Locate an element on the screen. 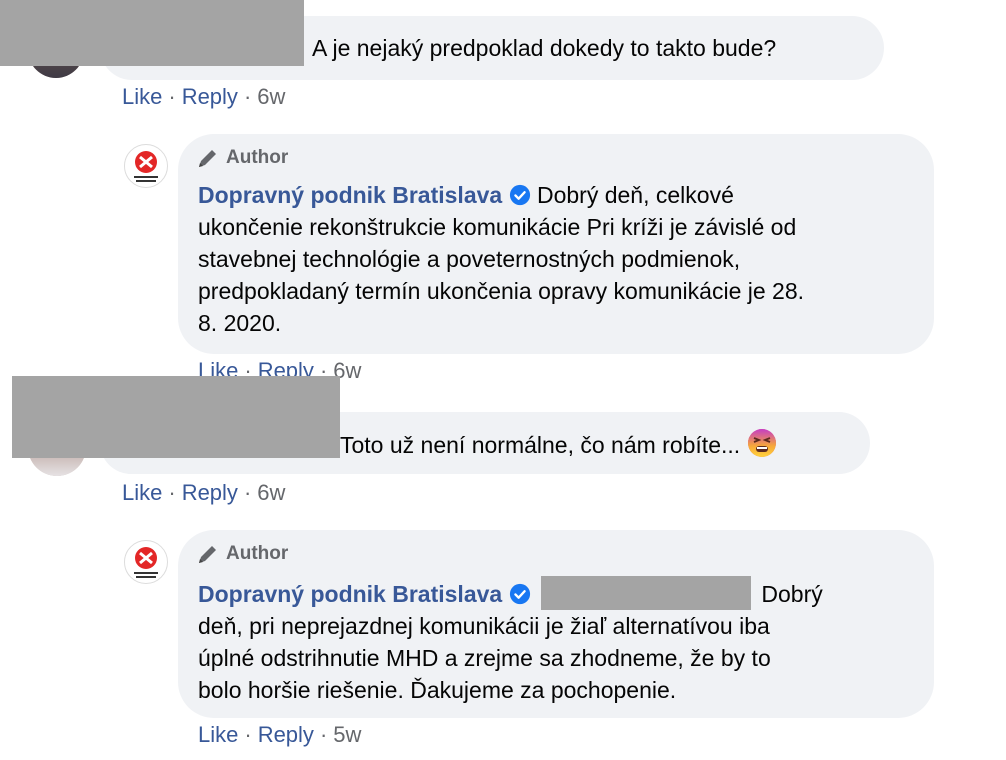 Image resolution: width=1006 pixels, height=760 pixels. persevering-face-icon is located at coordinates (761, 443).